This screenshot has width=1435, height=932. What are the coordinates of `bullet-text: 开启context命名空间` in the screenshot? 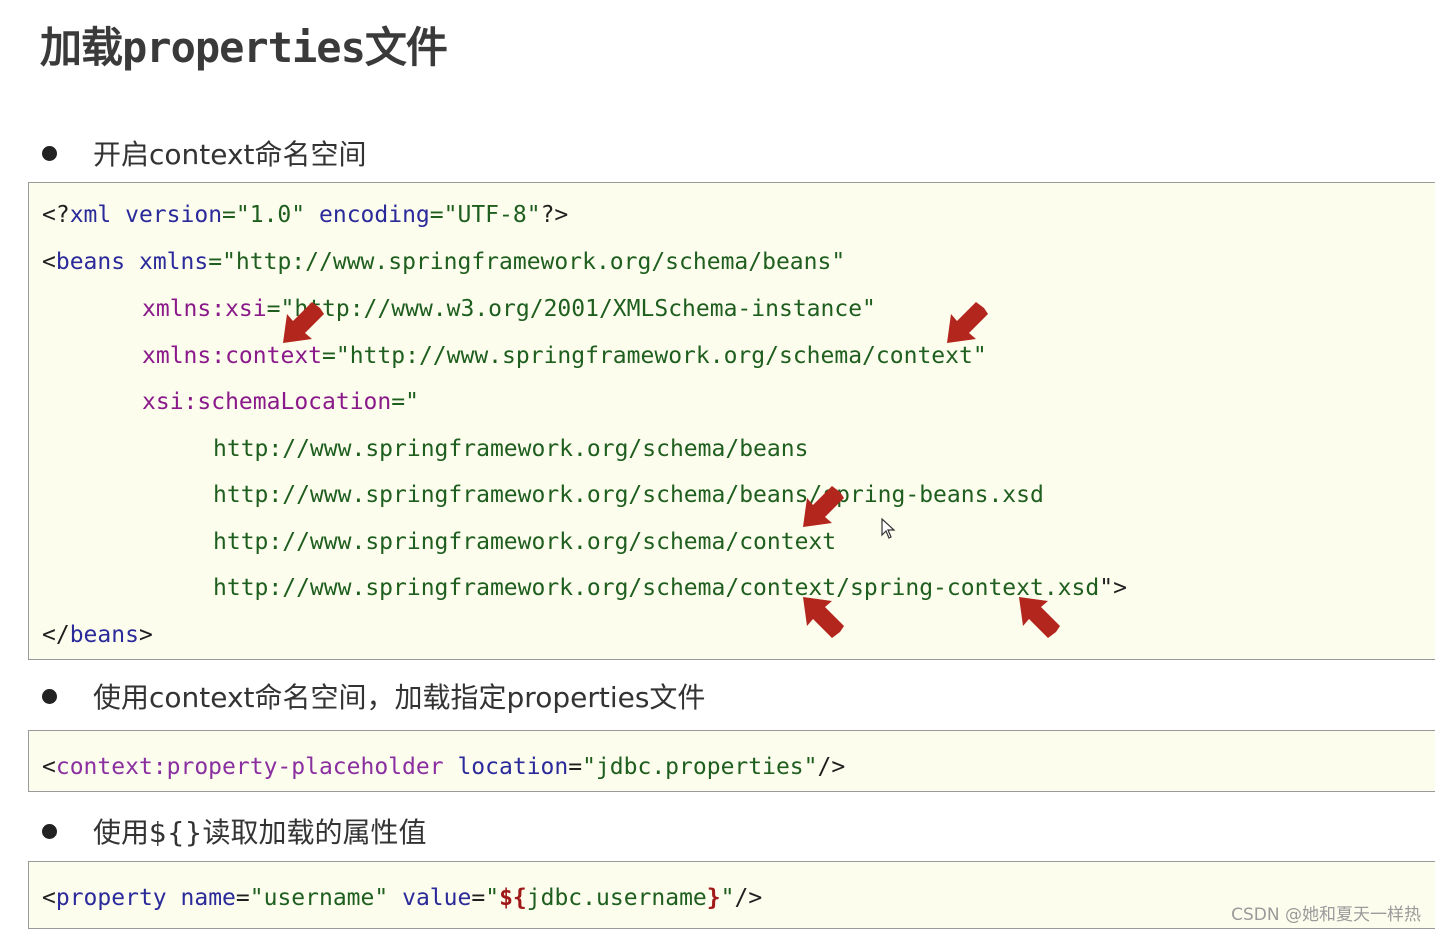 It's located at (230, 154).